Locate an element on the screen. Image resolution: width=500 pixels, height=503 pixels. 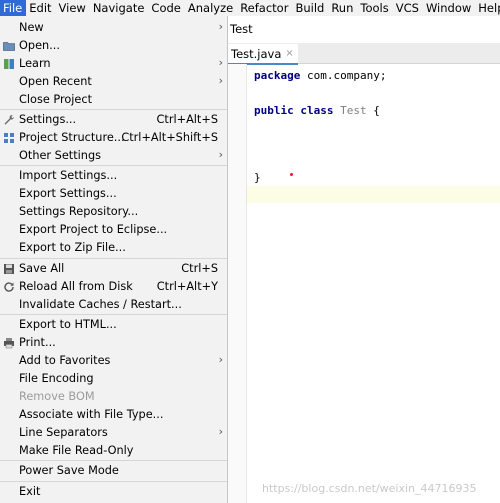
close-tab-icon: × is located at coordinates (289, 53).